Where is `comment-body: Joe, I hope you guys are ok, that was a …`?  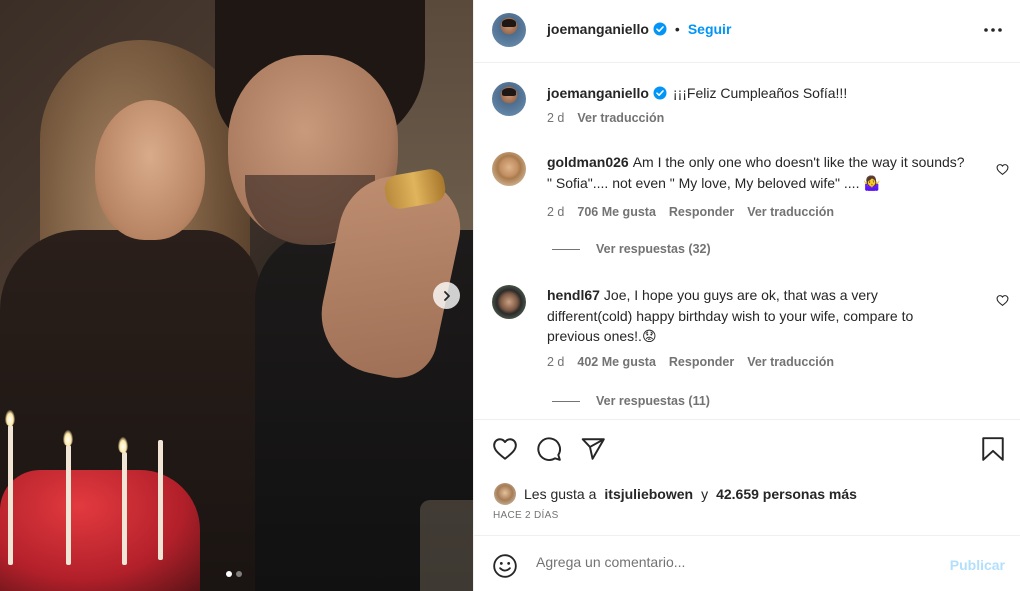
comment-body: Joe, I hope you guys are ok, that was a … is located at coordinates (730, 315).